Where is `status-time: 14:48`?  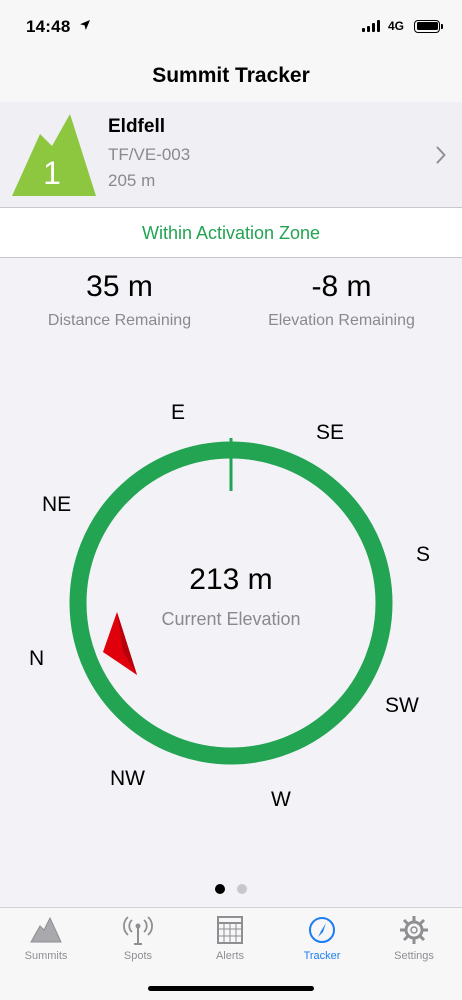
status-time: 14:48 is located at coordinates (48, 26).